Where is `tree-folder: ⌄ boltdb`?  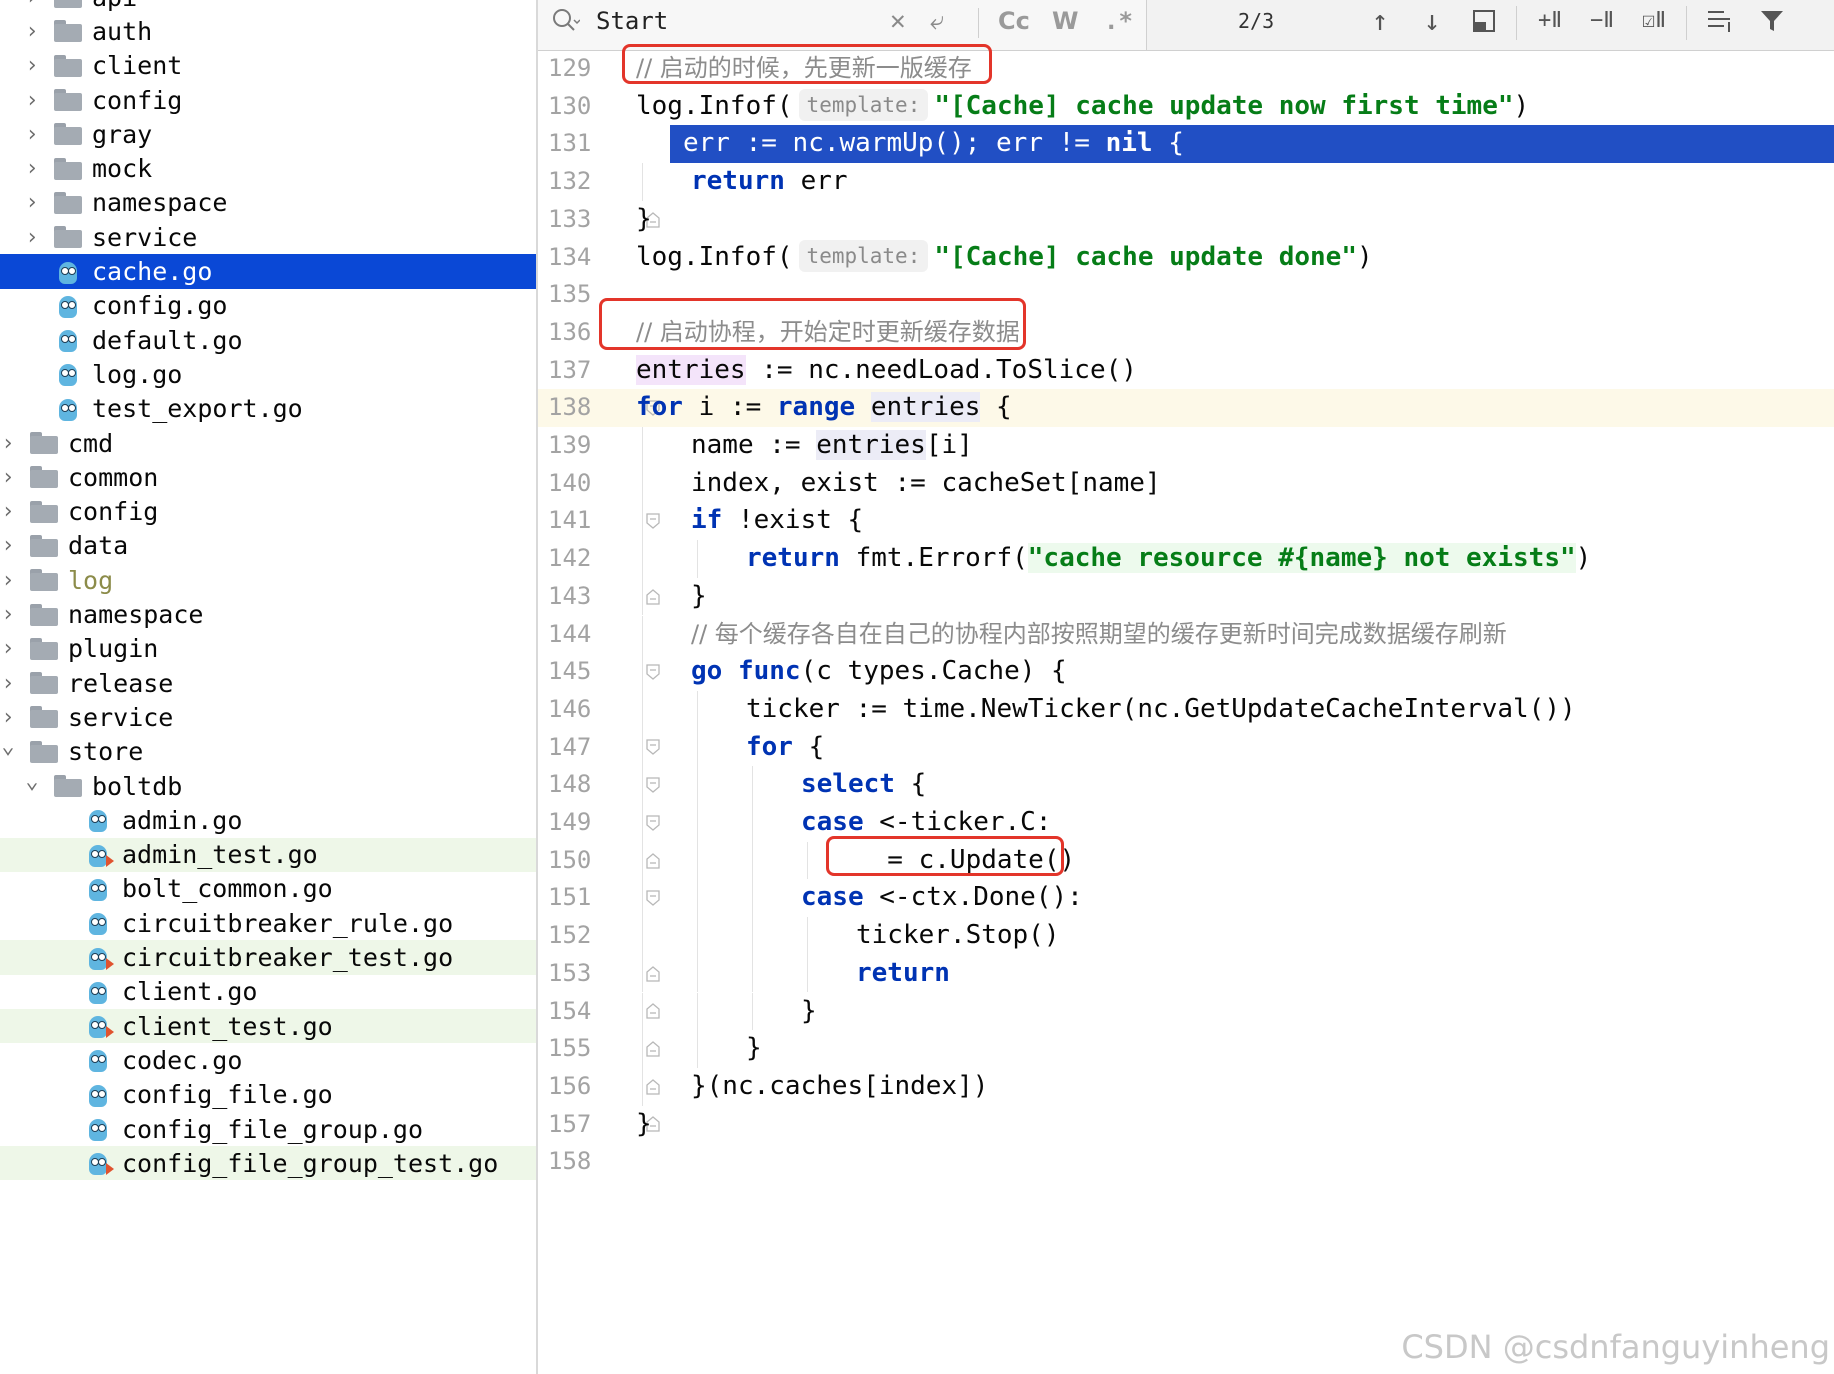
tree-folder: ⌄ boltdb is located at coordinates (268, 786).